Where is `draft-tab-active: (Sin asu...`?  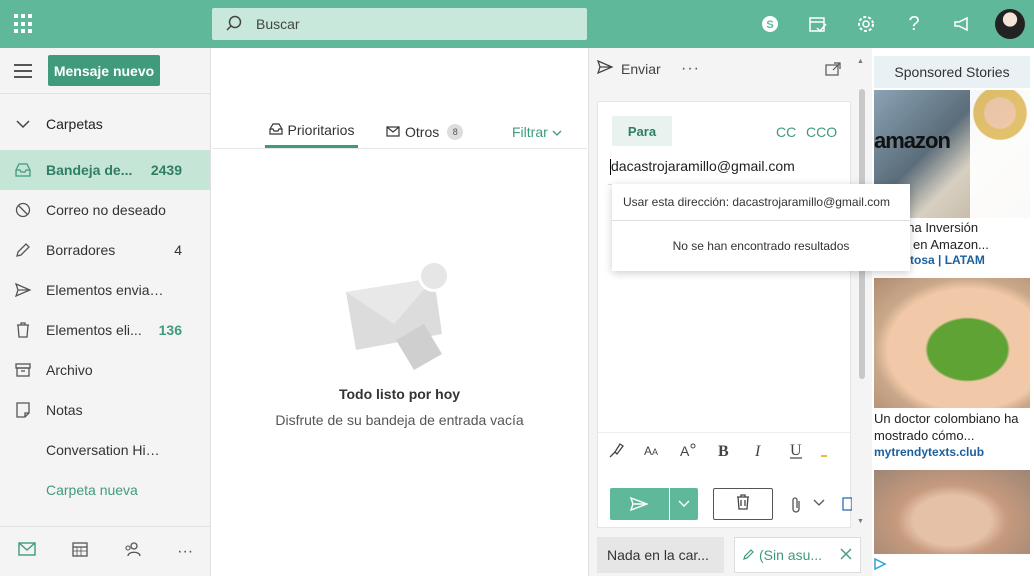
draft-tab-active: (Sin asu... is located at coordinates (797, 555).